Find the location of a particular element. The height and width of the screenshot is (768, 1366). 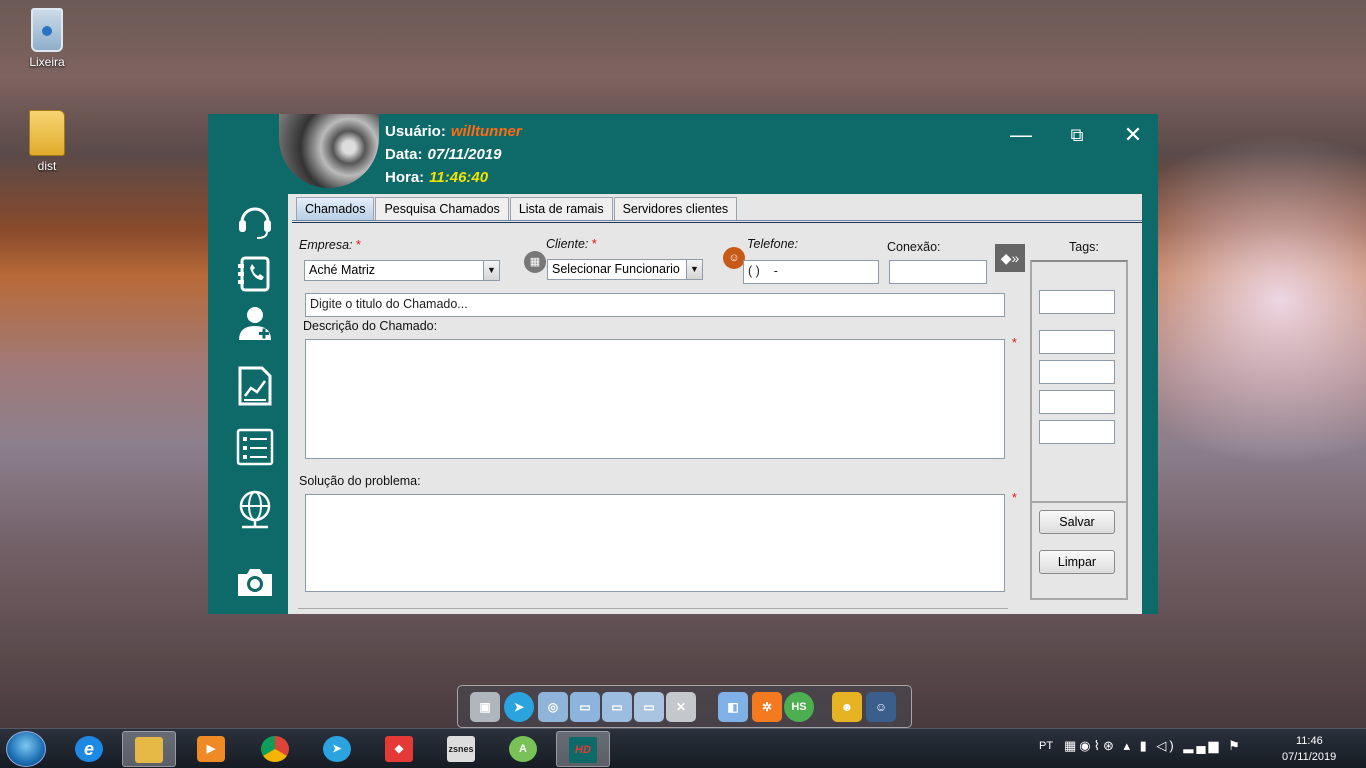

usuario-label: Usuário: is located at coordinates (415, 131).